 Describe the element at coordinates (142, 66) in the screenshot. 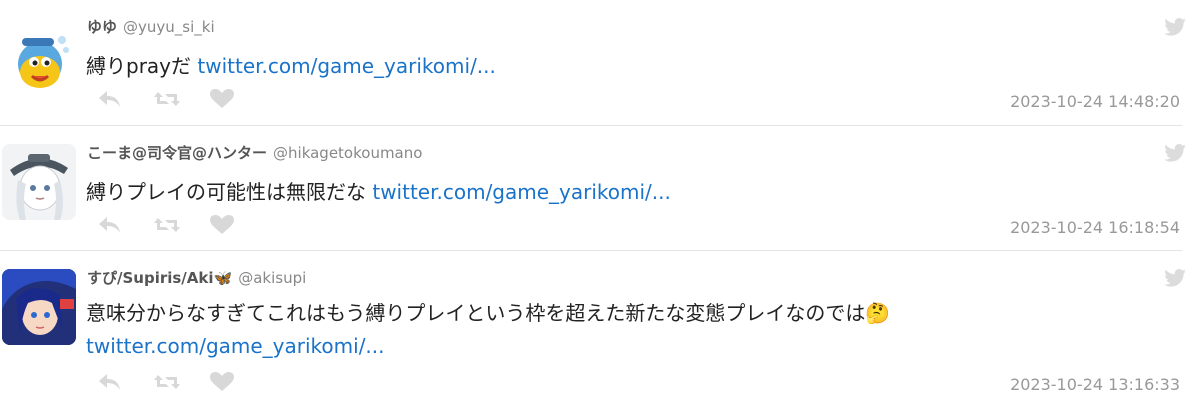

I see `tweet-text-content: 縛りprayだ` at that location.